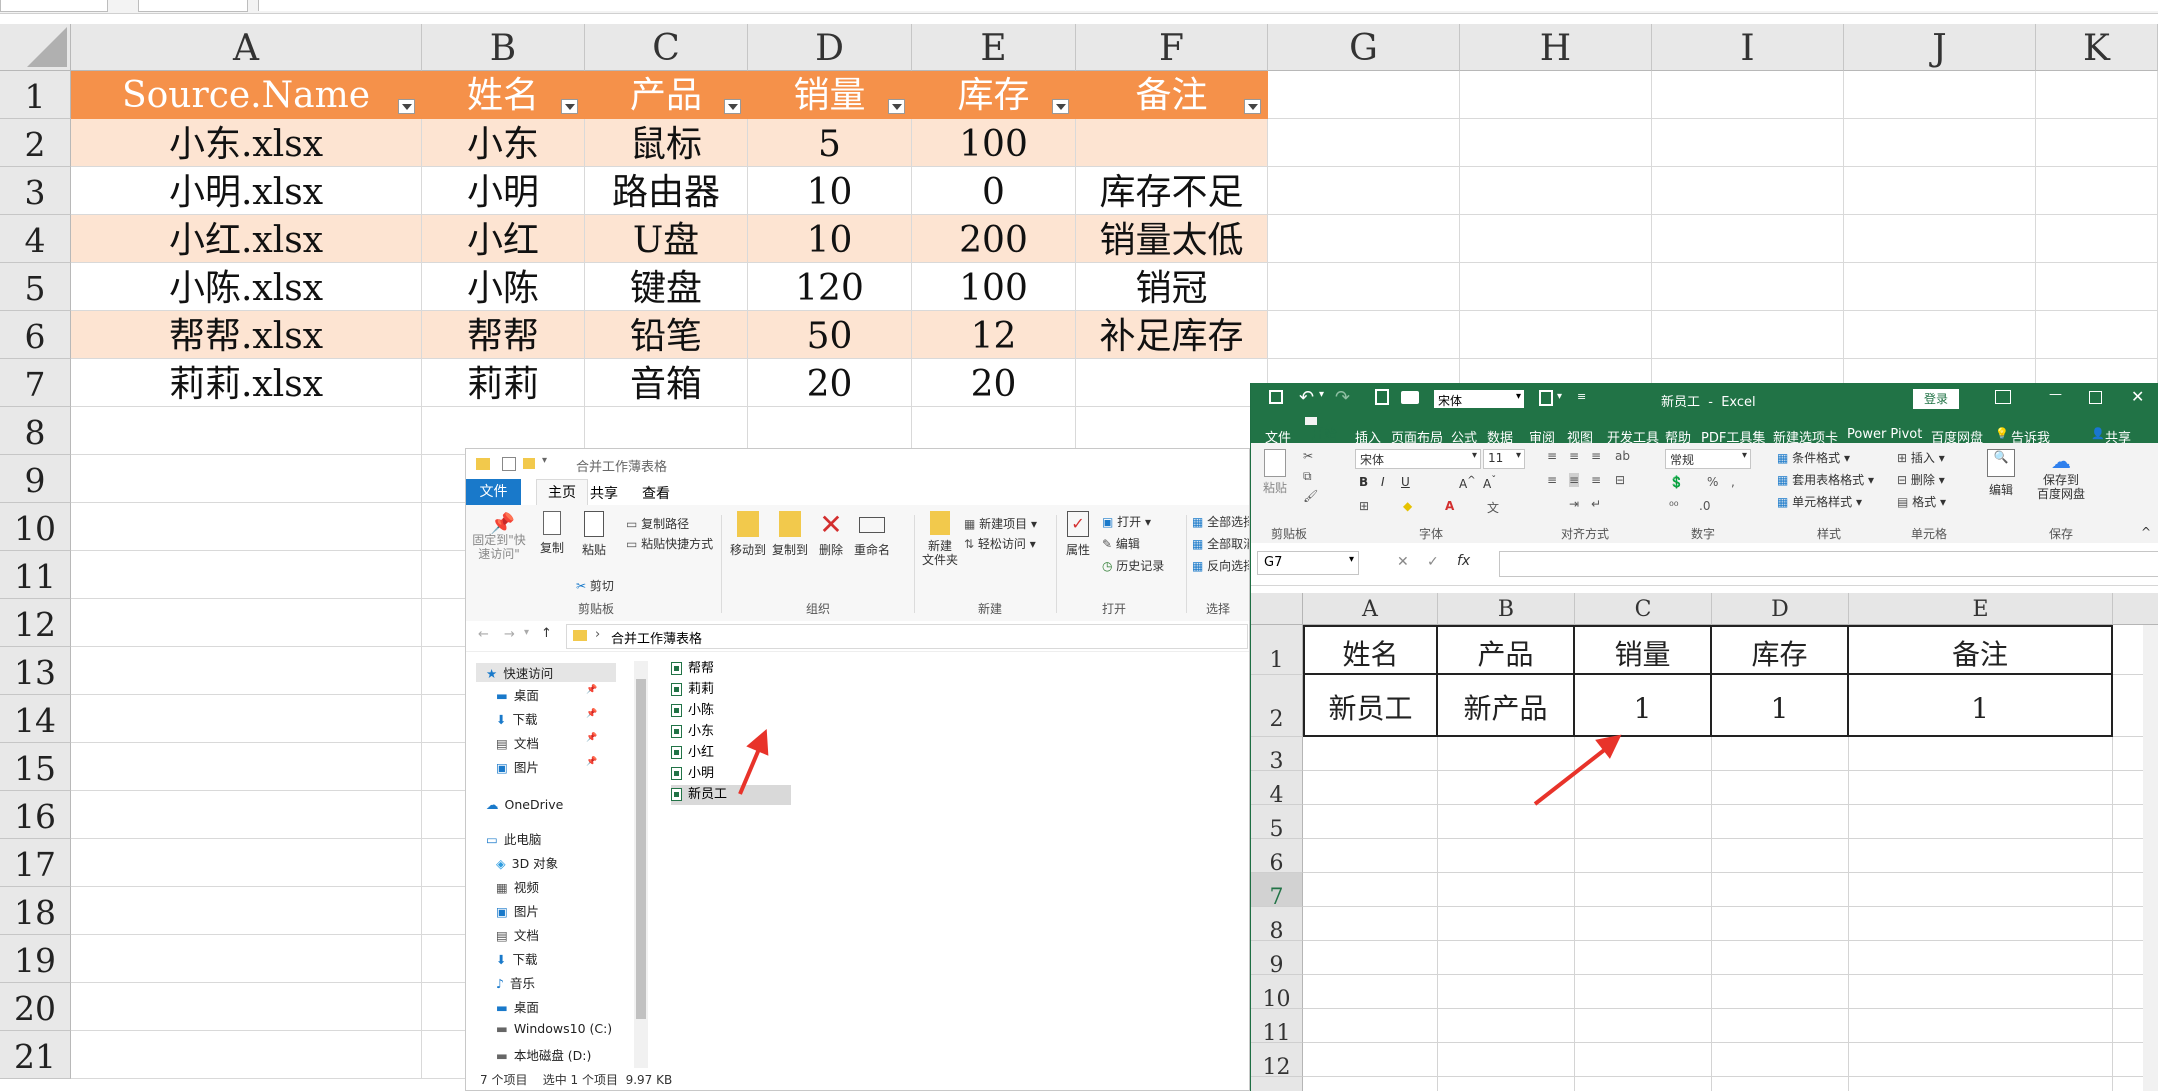  Describe the element at coordinates (1552, 456) in the screenshot. I see `align-top-icon: ≡` at that location.